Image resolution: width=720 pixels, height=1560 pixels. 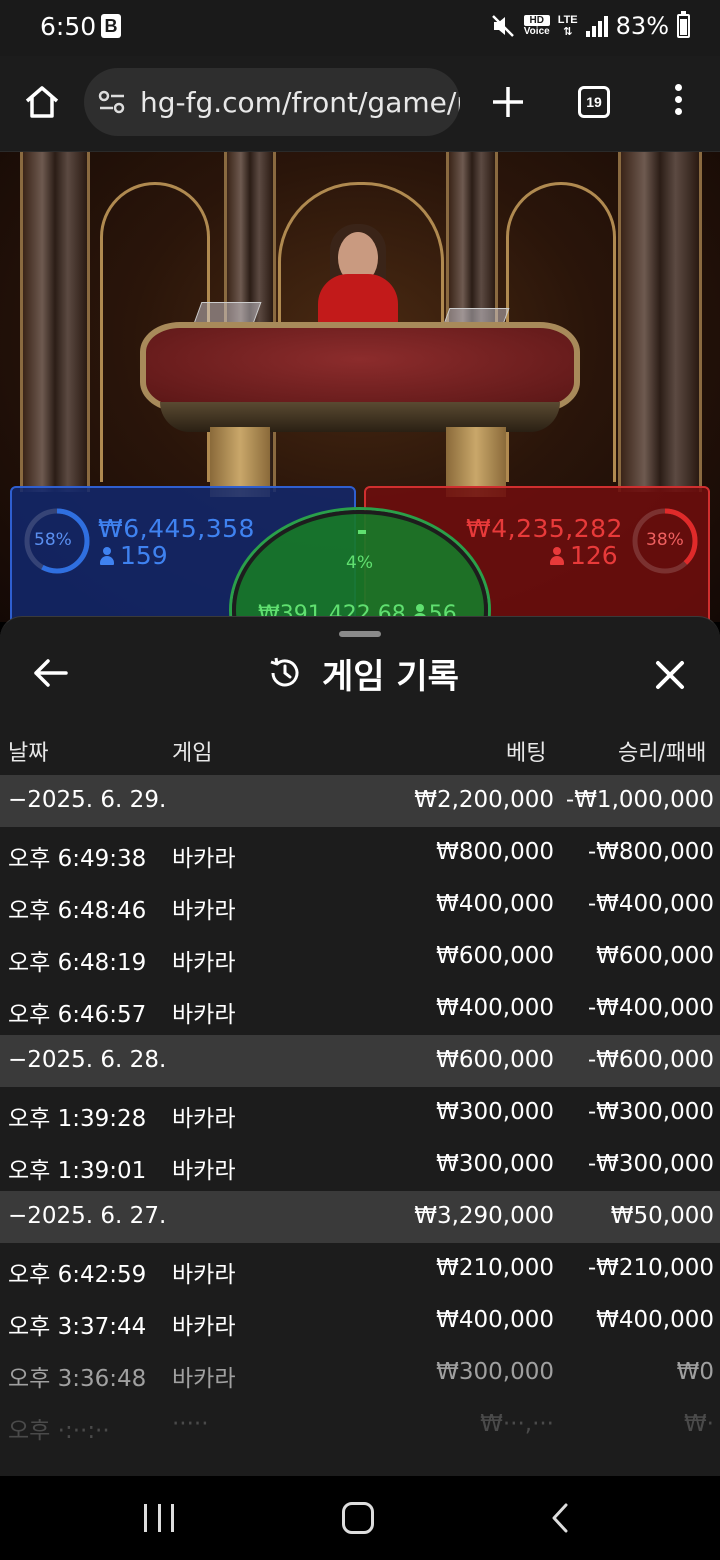 I want to click on column-header-bet: 베팅, so click(x=526, y=751).